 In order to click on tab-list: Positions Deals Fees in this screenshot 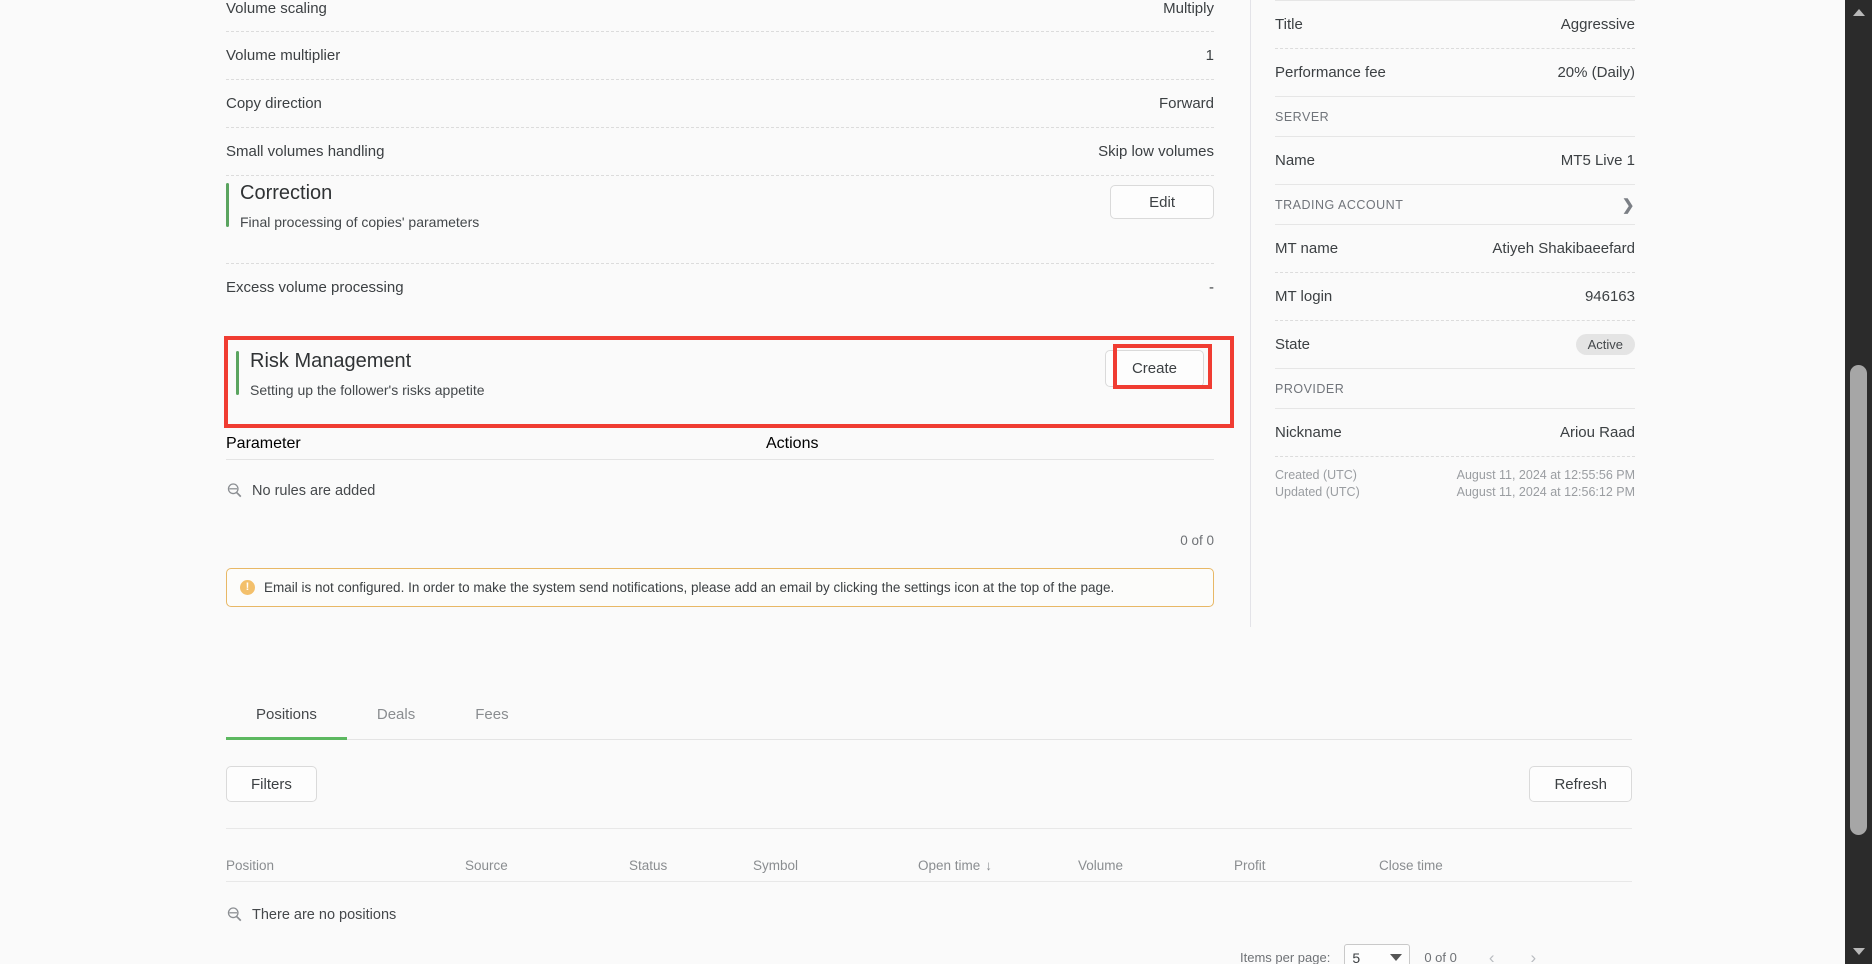, I will do `click(929, 716)`.